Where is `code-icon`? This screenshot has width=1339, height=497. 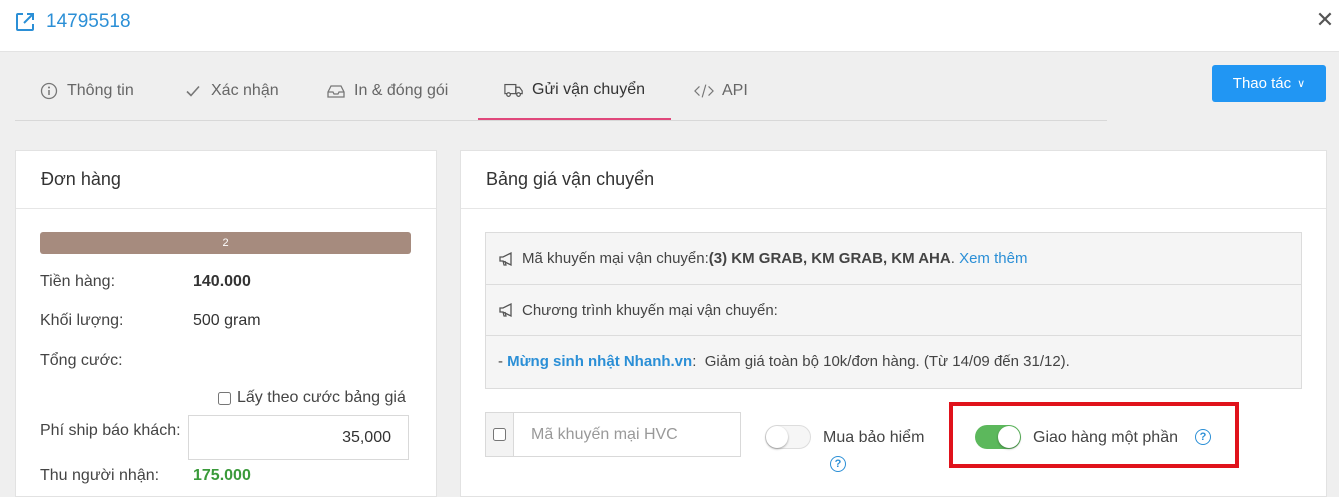 code-icon is located at coordinates (704, 91).